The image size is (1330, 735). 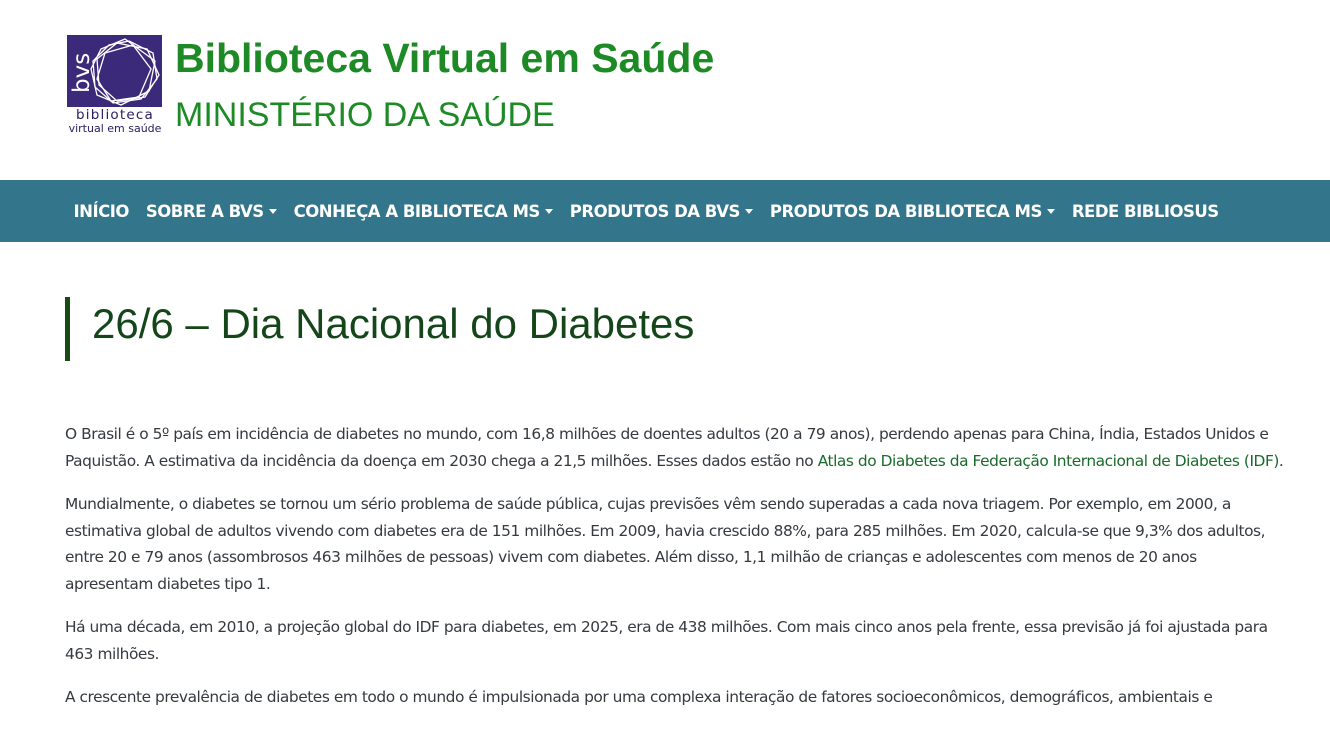 I want to click on bvs-logo-icon: bvs, so click(x=114, y=71).